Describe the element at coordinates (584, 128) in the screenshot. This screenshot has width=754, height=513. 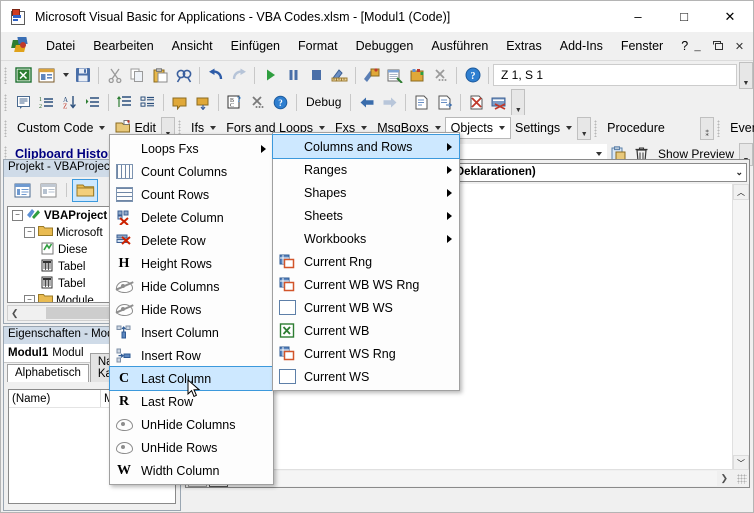
I see `objects-toolbar-overflow-button: ▼` at that location.